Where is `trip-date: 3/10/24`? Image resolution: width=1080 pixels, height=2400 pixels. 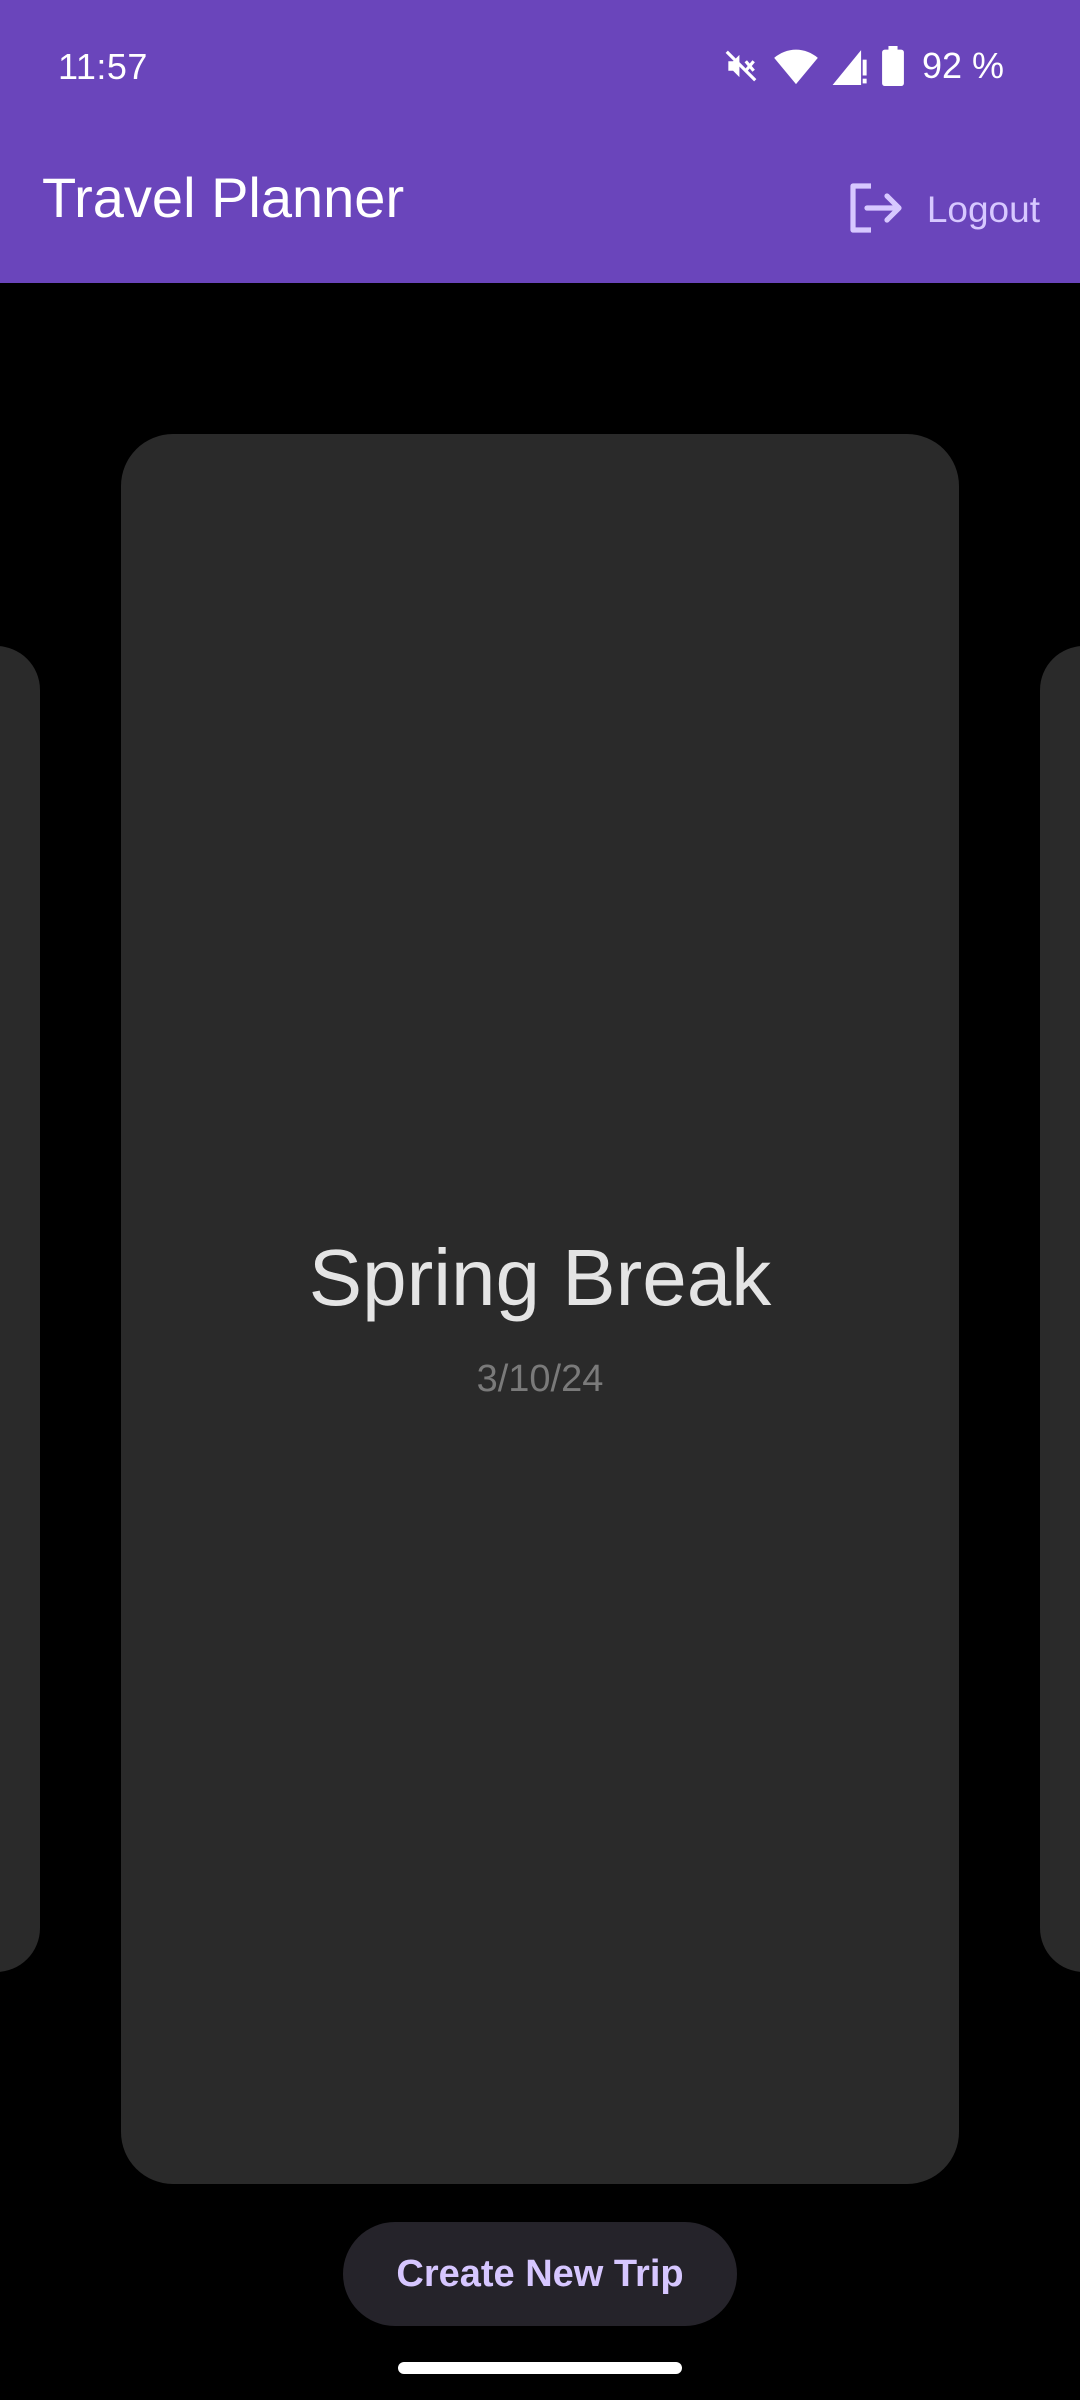
trip-date: 3/10/24 is located at coordinates (540, 1379).